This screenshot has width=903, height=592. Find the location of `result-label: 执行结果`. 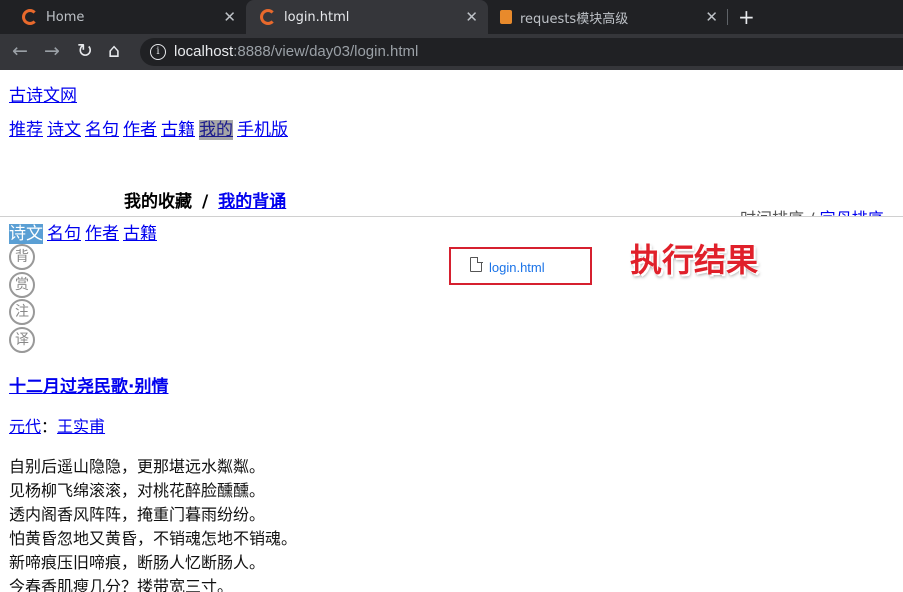

result-label: 执行结果 is located at coordinates (694, 260).